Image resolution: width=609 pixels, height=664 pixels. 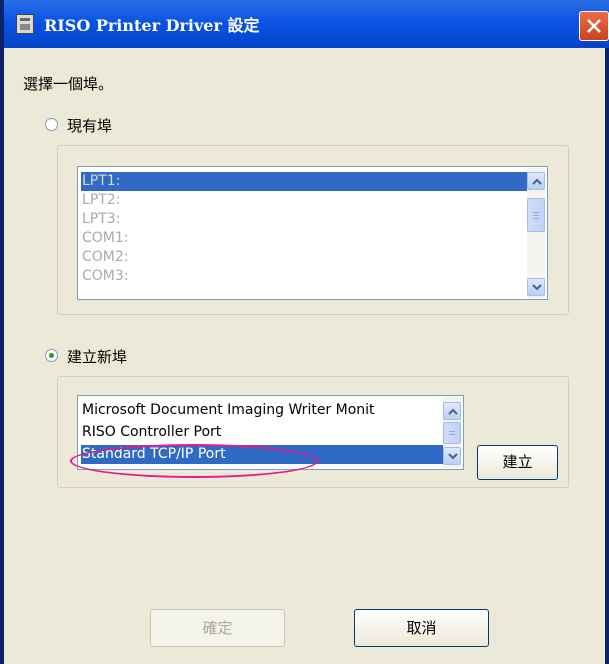 I want to click on list-item: COM2:, so click(x=304, y=257).